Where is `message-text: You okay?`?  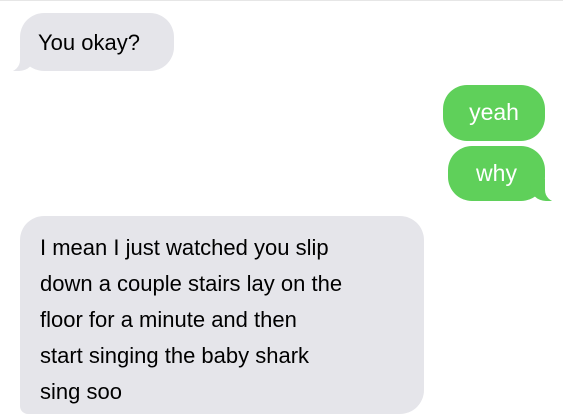
message-text: You okay? is located at coordinates (89, 42).